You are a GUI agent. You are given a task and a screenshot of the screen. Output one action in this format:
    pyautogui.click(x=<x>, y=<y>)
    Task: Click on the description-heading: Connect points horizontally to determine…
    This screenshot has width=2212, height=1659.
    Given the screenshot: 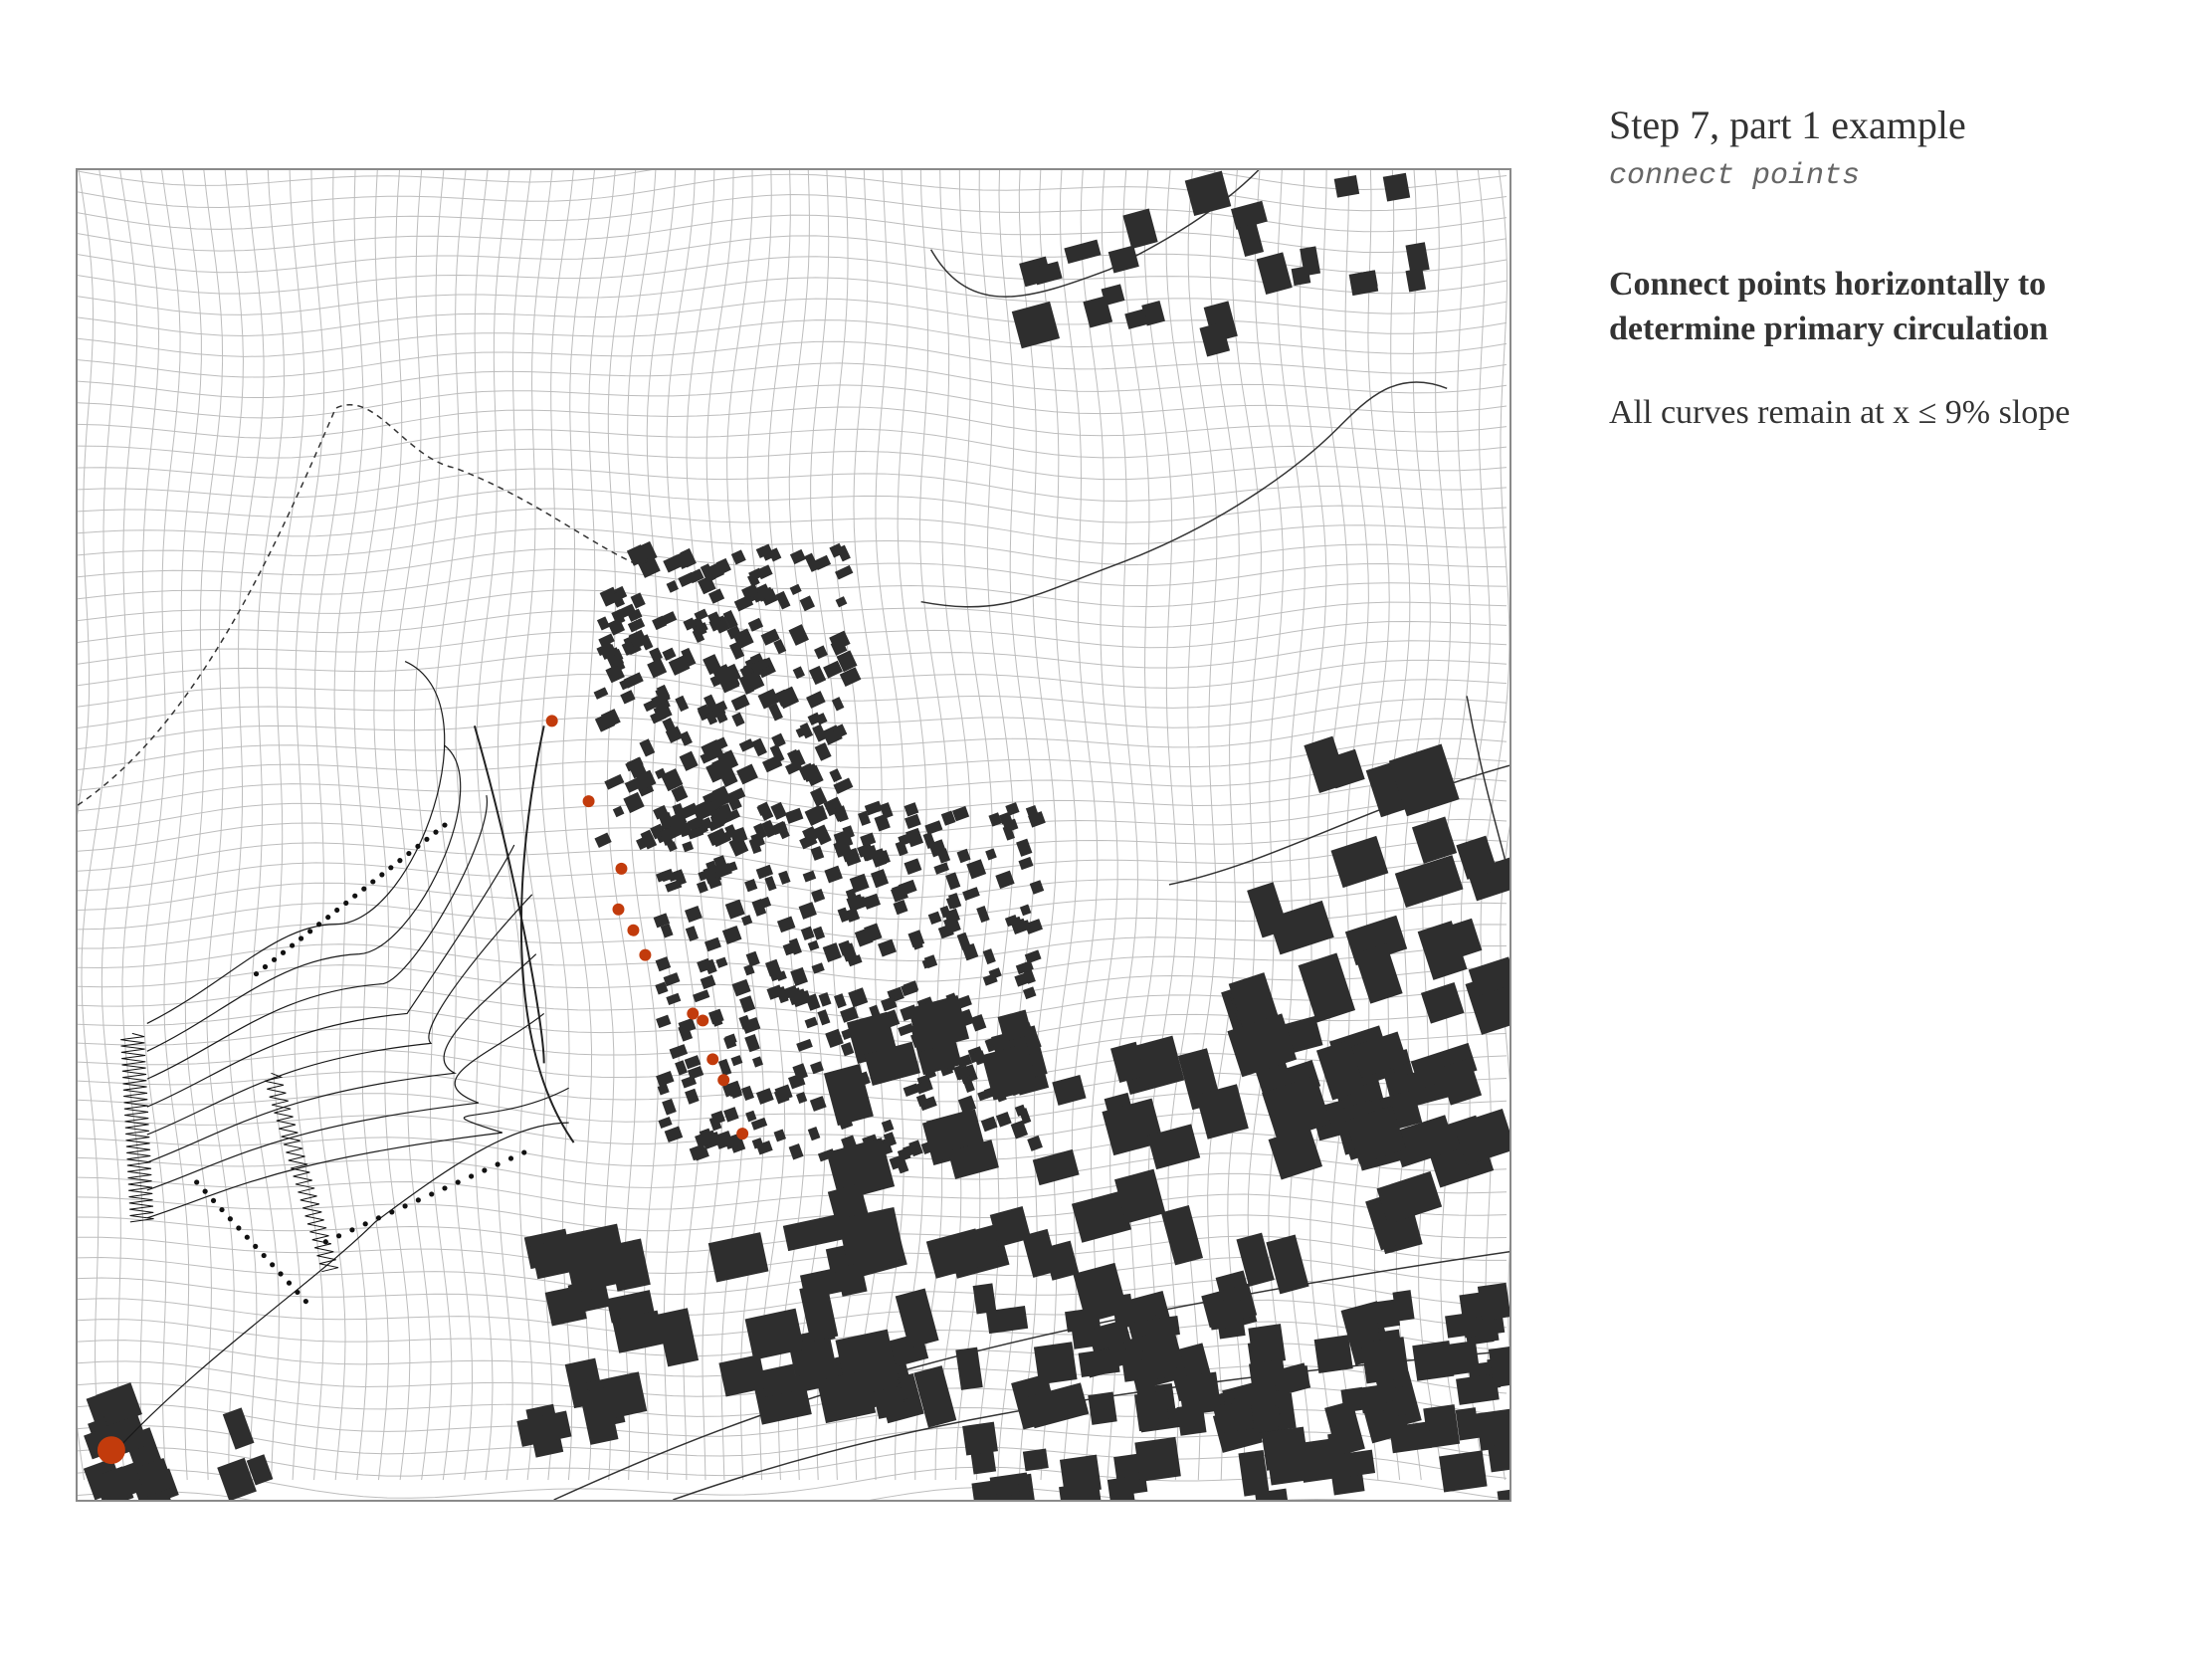 What is the action you would take?
    pyautogui.click(x=1829, y=306)
    